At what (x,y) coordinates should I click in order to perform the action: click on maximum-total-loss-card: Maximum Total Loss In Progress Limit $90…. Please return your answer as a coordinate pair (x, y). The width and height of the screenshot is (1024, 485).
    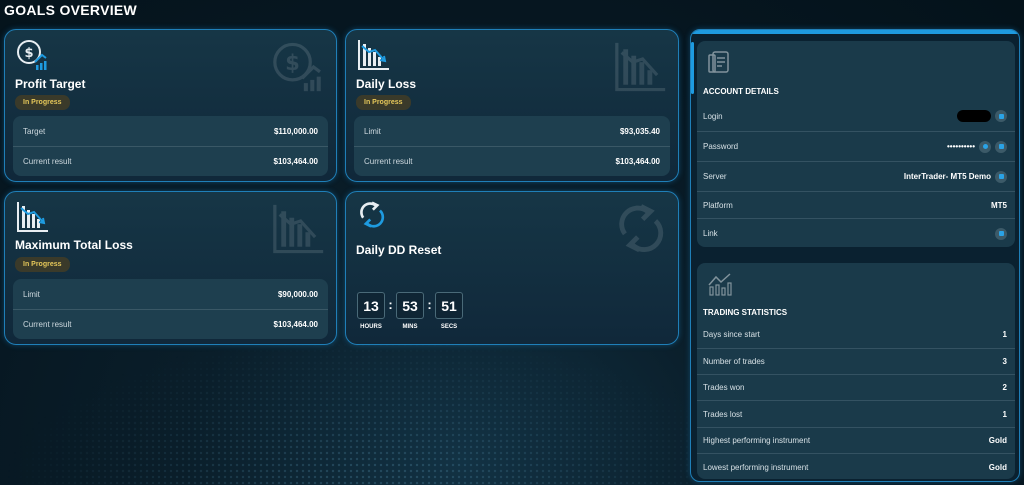
    Looking at the image, I should click on (170, 268).